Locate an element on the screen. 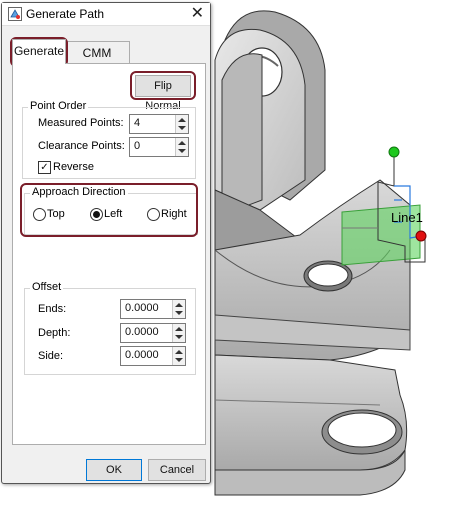 Image resolution: width=450 pixels, height=523 pixels. reverse-checkbox: ✓ is located at coordinates (44, 167).